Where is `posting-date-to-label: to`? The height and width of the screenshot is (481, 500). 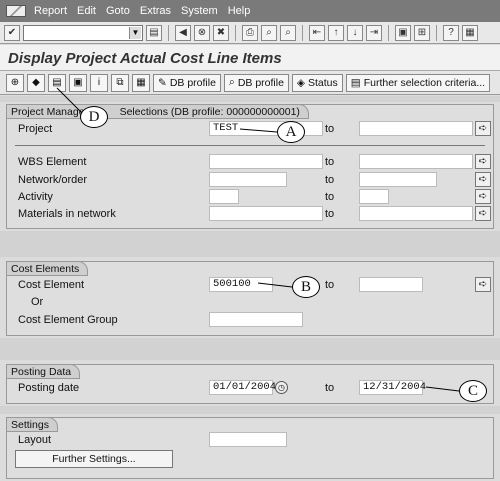
posting-date-to-label: to is located at coordinates (330, 388).